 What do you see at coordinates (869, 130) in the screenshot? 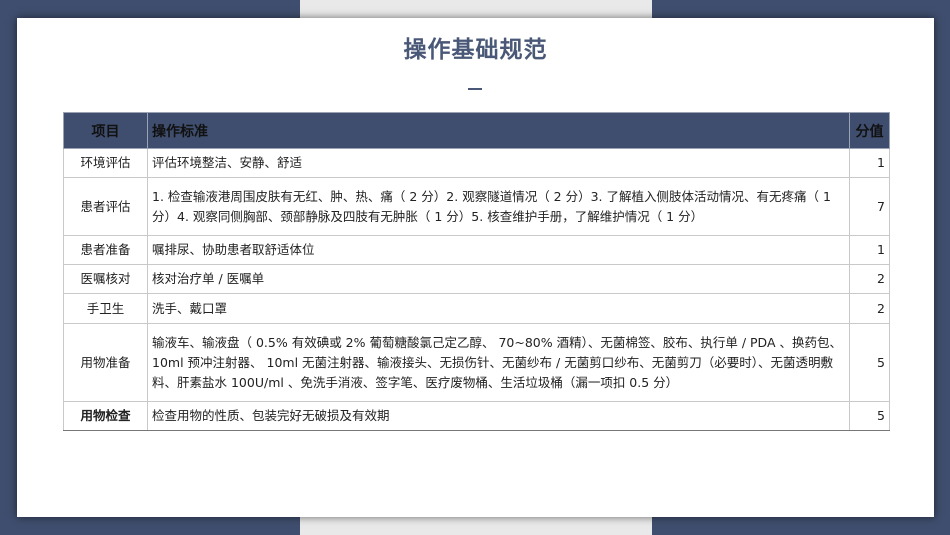
I see `header-score: 分值` at bounding box center [869, 130].